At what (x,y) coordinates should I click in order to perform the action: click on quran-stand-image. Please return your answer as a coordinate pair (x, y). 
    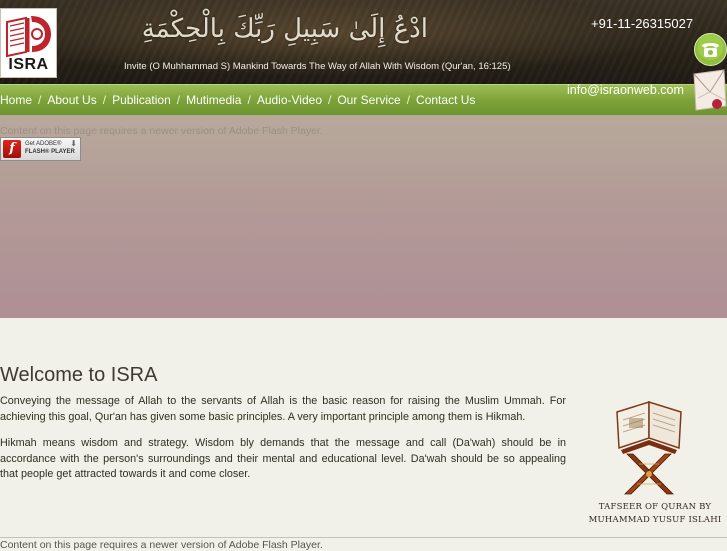
    Looking at the image, I should click on (649, 448).